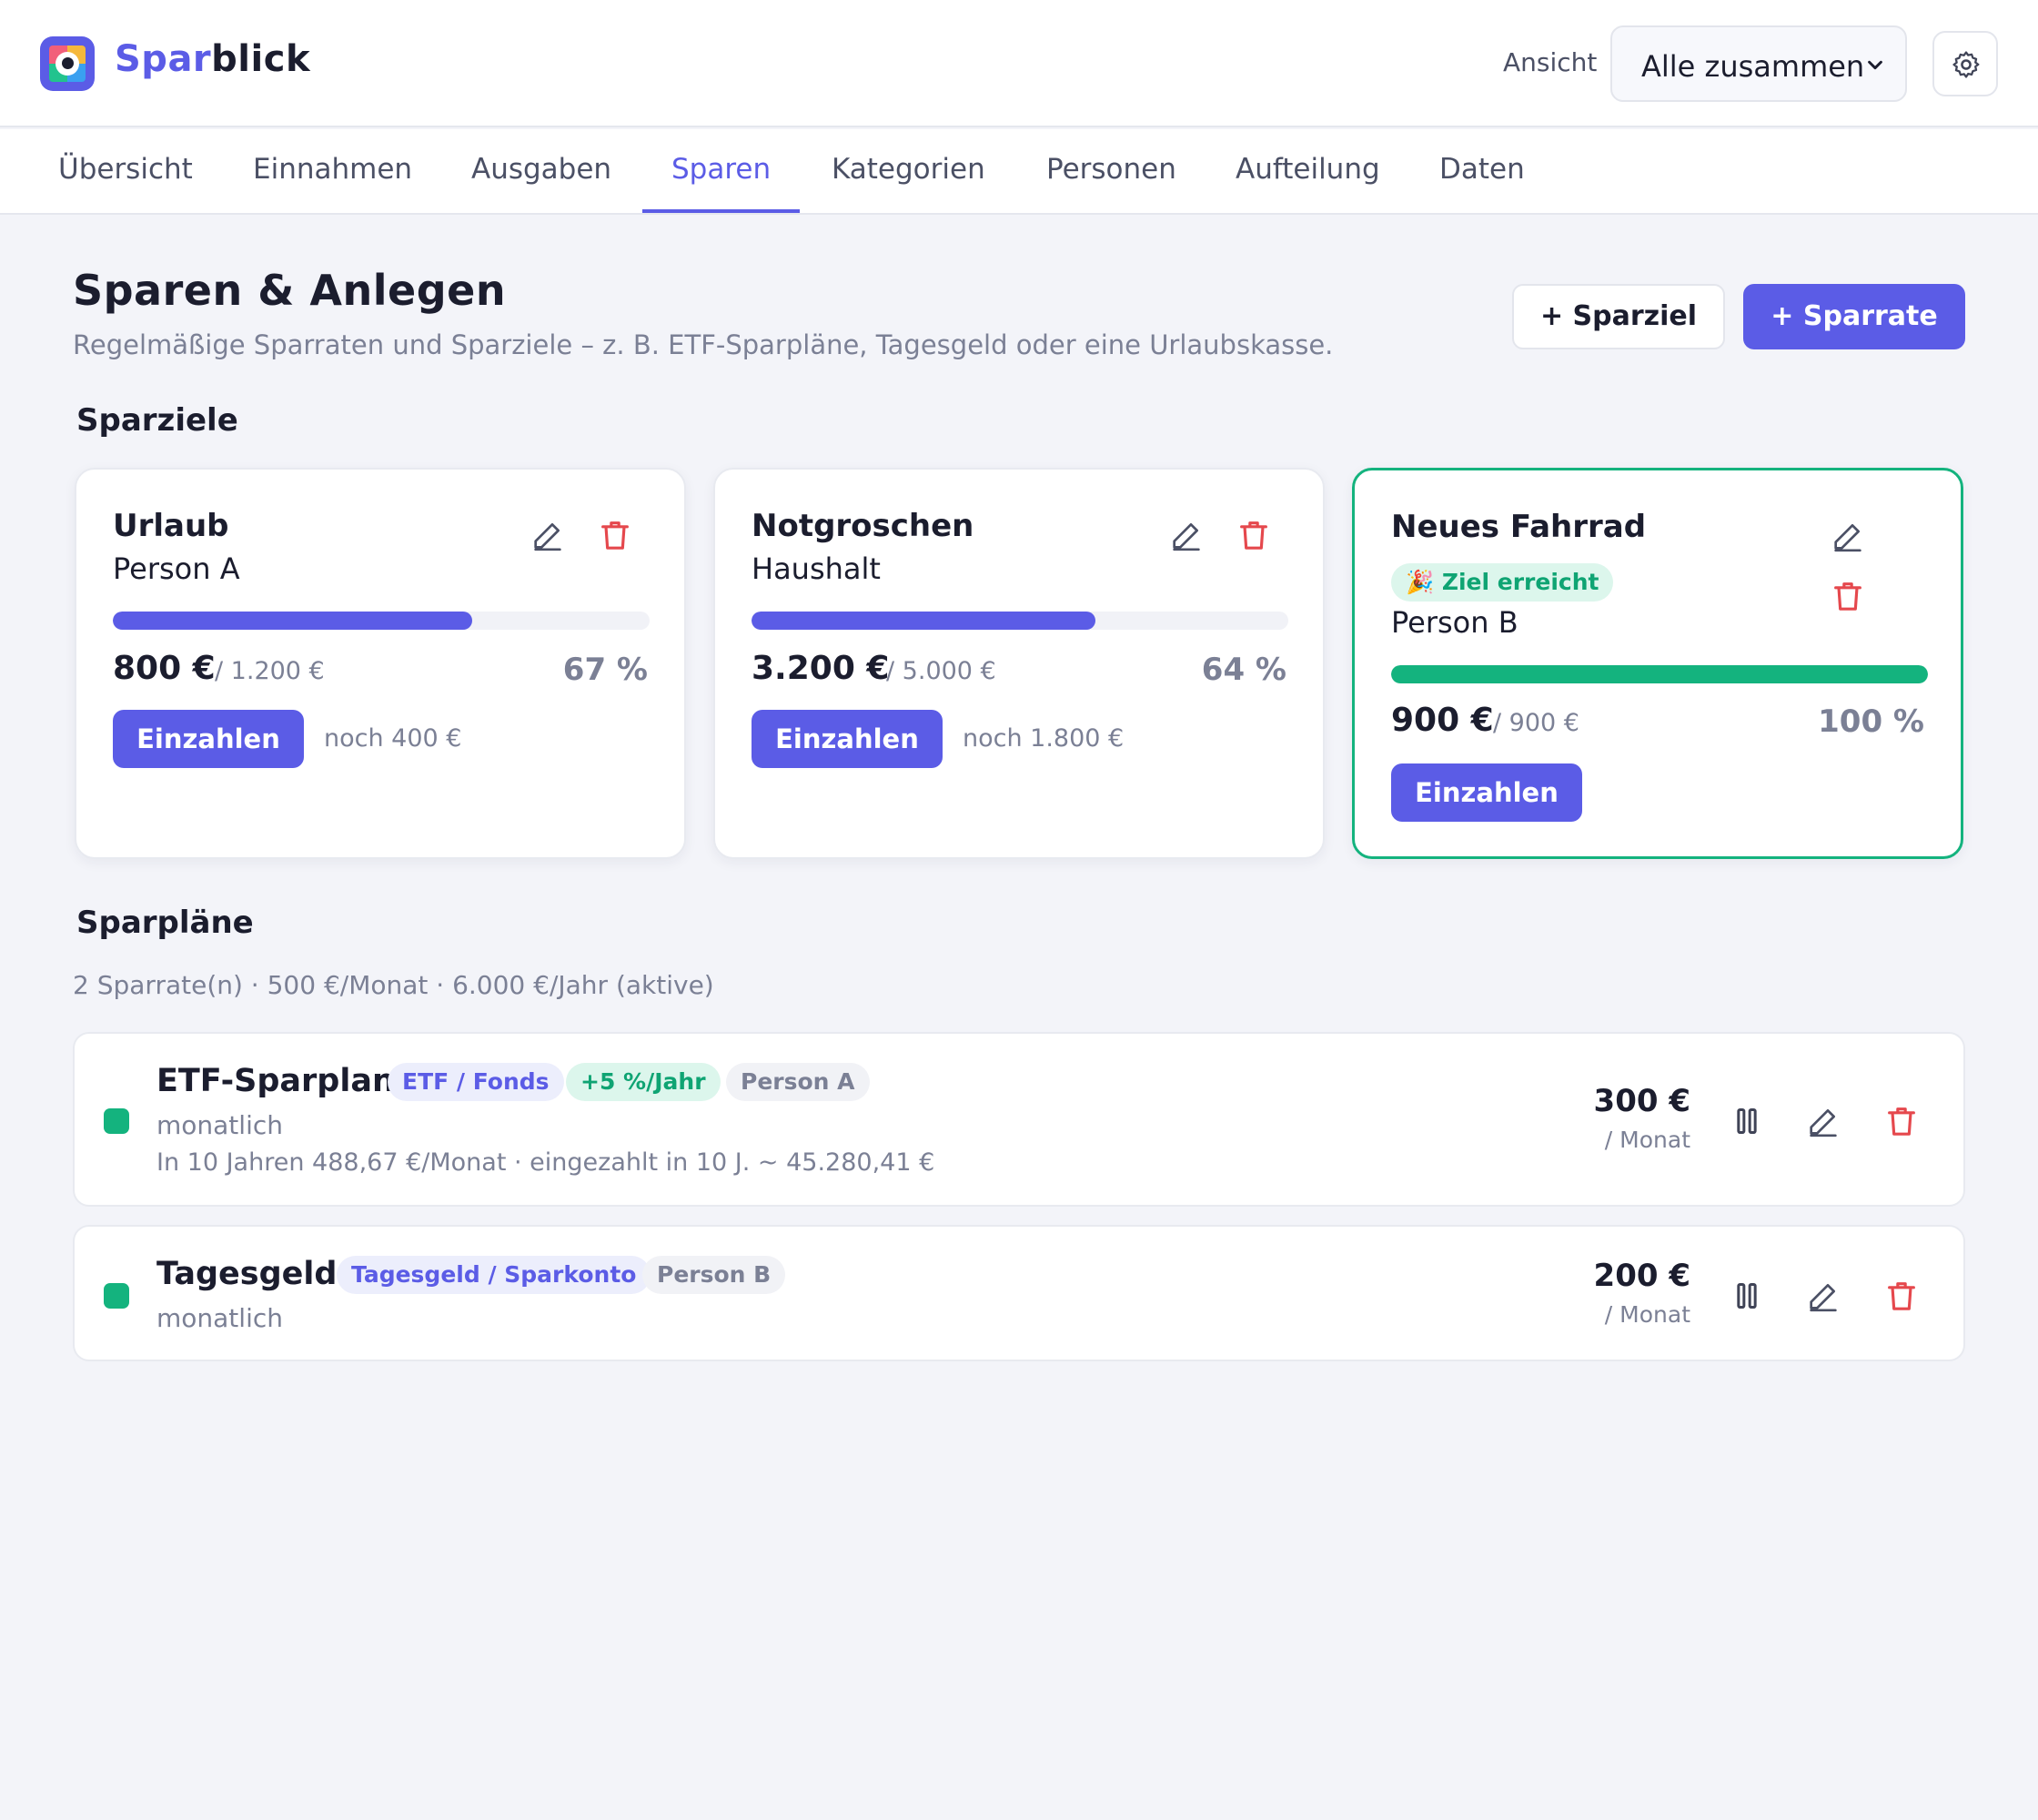  What do you see at coordinates (393, 739) in the screenshot?
I see `goal-remaining: noch 400 €` at bounding box center [393, 739].